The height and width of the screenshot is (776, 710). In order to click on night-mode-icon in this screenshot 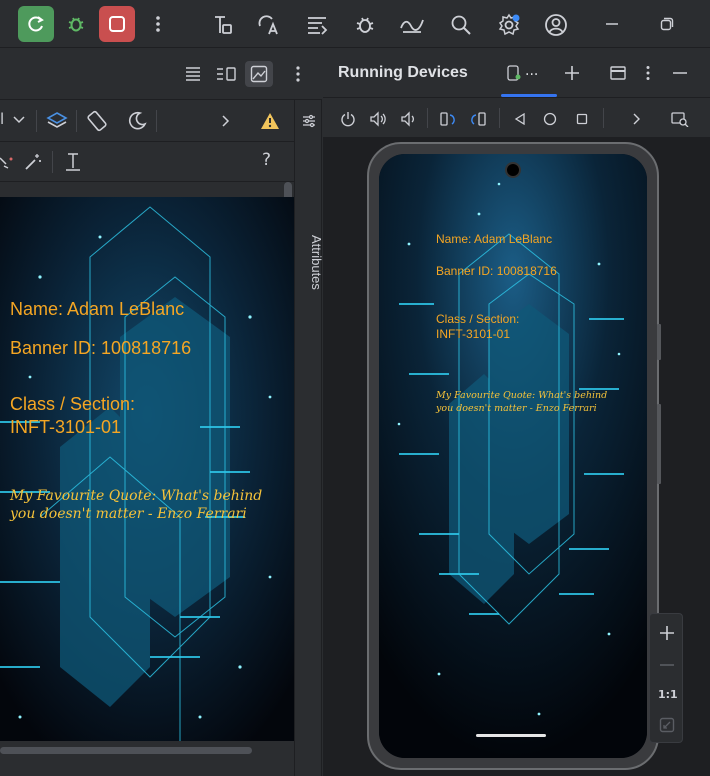, I will do `click(137, 121)`.